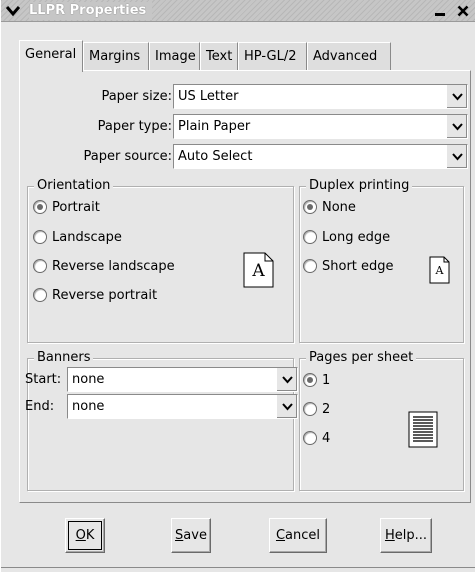  What do you see at coordinates (76, 207) in the screenshot?
I see `orientation-portrait-label: Portrait` at bounding box center [76, 207].